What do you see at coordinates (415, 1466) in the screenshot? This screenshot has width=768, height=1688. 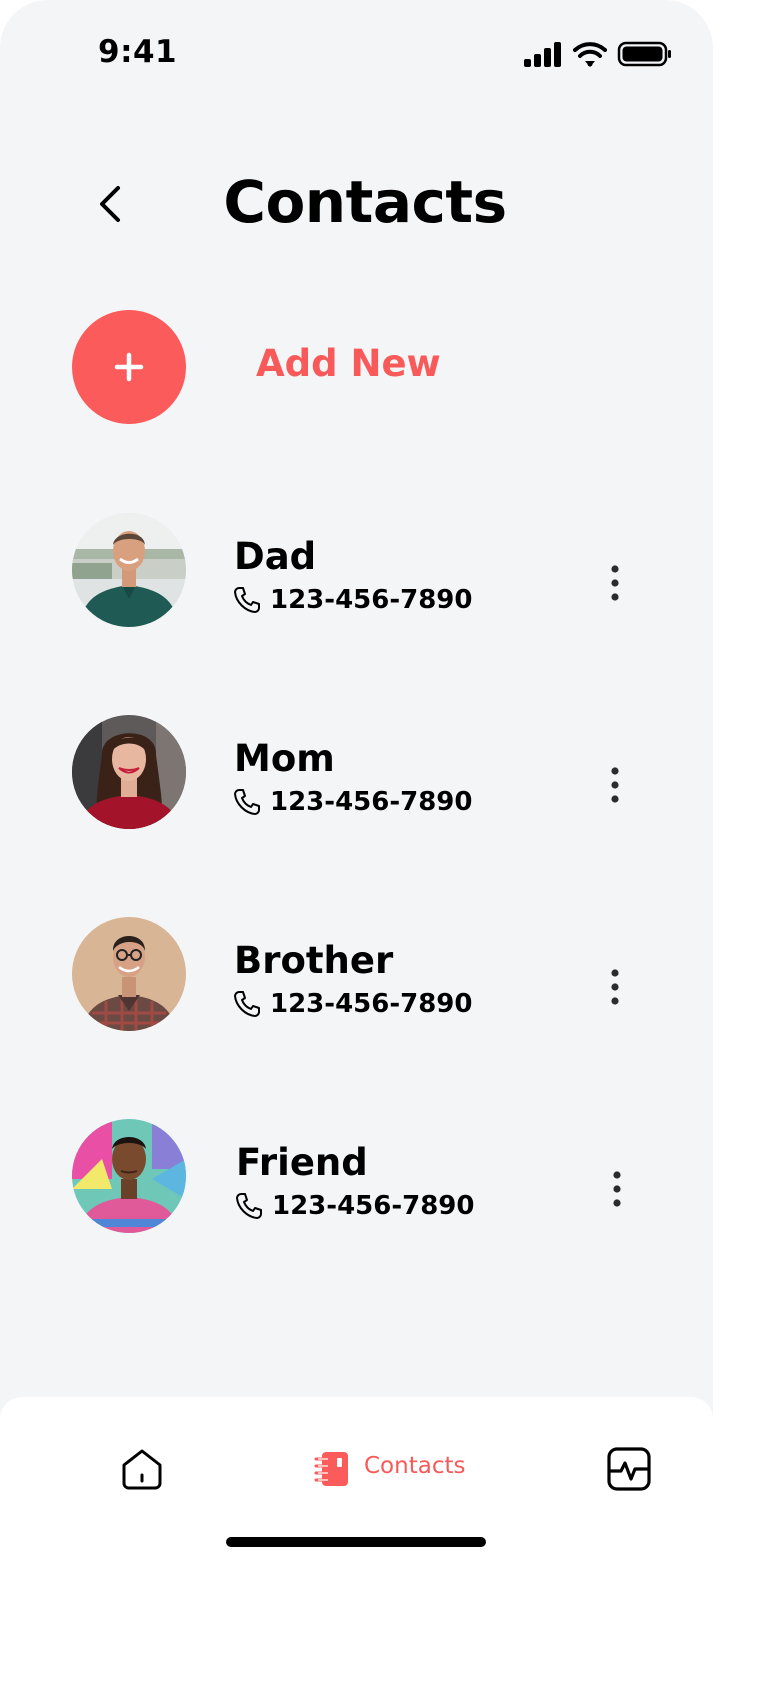 I see `nav-item-label: Contacts` at bounding box center [415, 1466].